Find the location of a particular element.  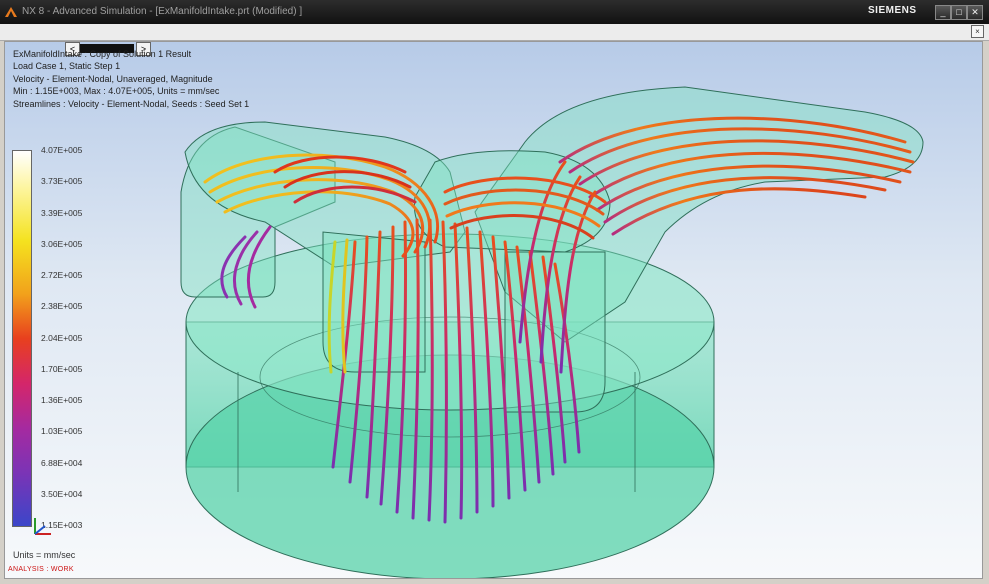

nx-logo-icon is located at coordinates (11, 12).